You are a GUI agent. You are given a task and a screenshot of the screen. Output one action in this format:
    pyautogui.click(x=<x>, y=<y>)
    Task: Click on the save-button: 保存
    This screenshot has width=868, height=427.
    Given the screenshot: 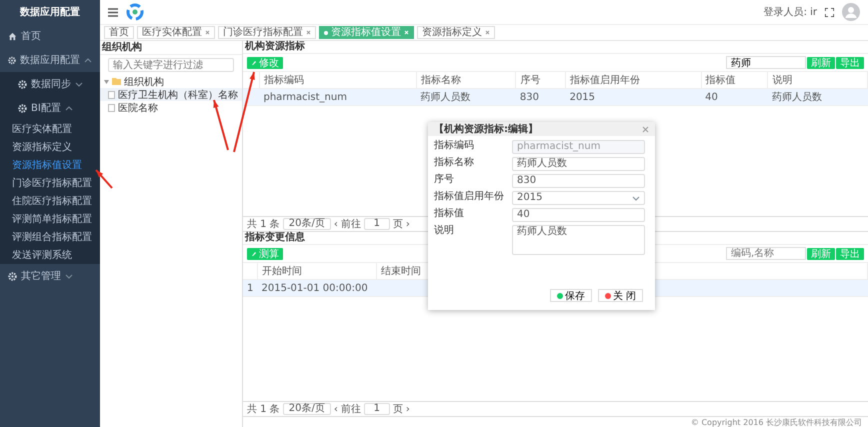 What is the action you would take?
    pyautogui.click(x=571, y=295)
    